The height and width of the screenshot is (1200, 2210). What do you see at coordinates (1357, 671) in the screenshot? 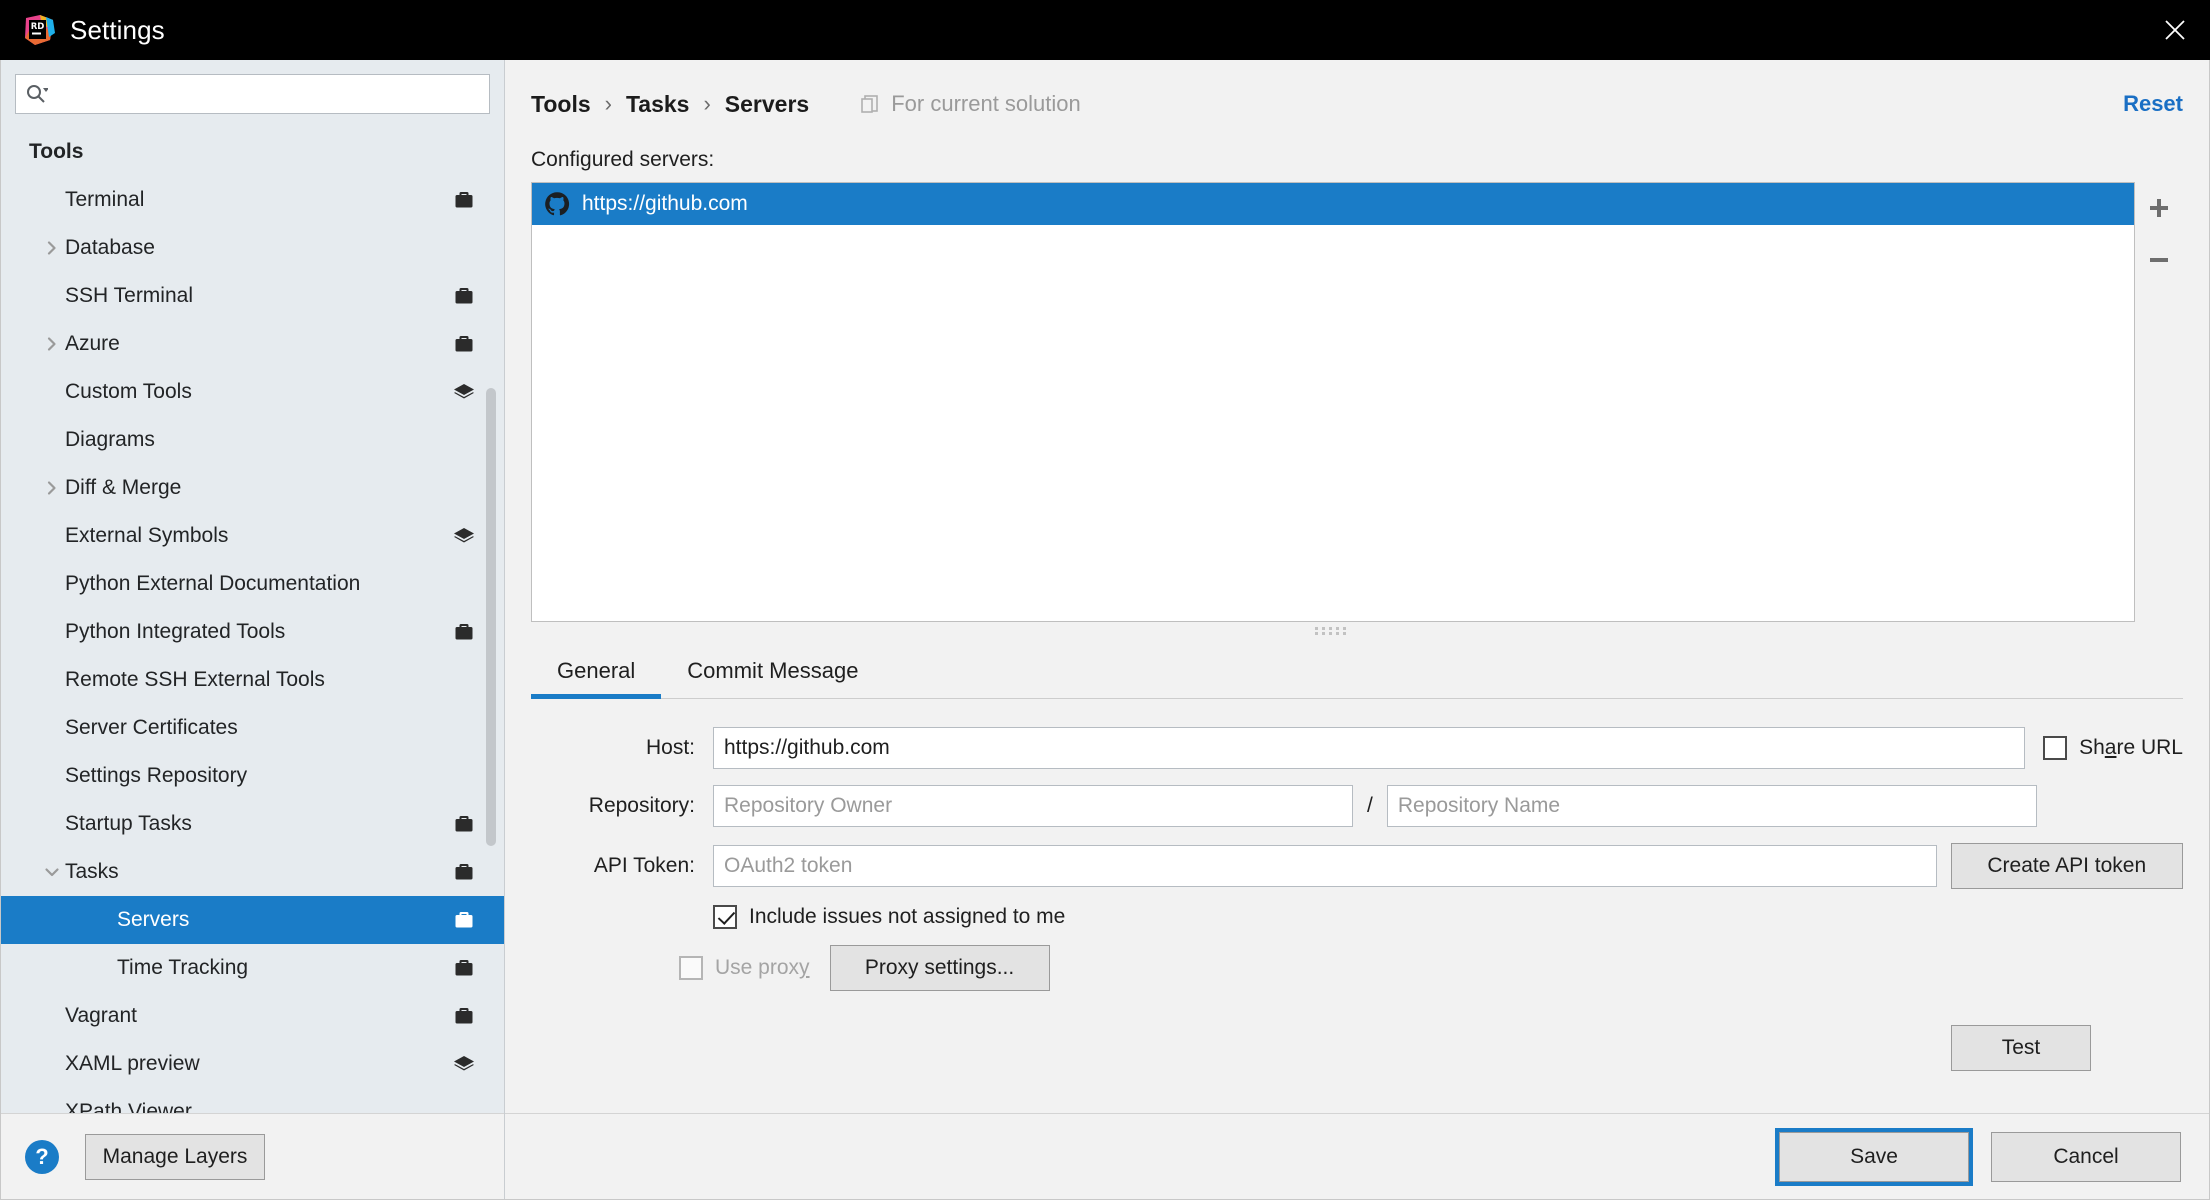
I see `server-detail-tabs: General Commit Message` at bounding box center [1357, 671].